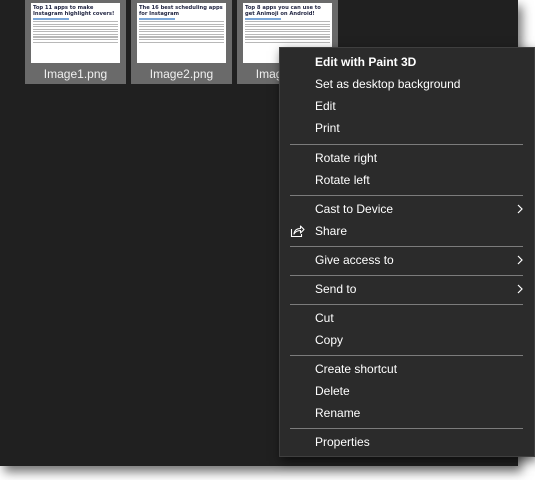  I want to click on menu-item-label: Edit with Paint 3D, so click(366, 62).